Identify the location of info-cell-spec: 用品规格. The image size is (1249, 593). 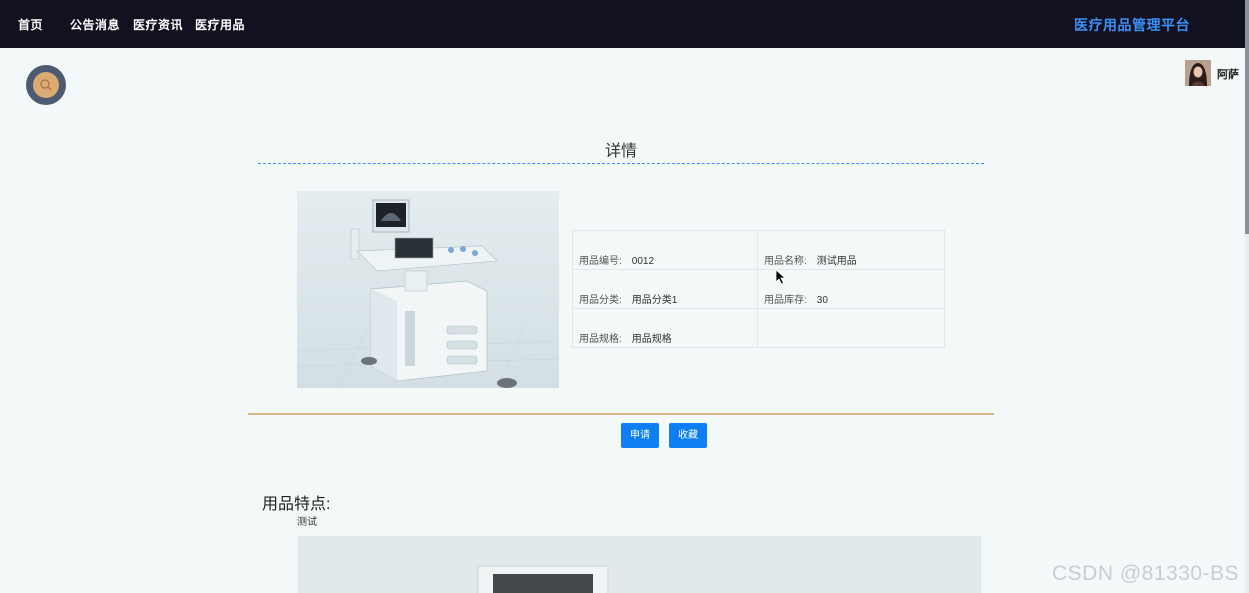
(665, 328).